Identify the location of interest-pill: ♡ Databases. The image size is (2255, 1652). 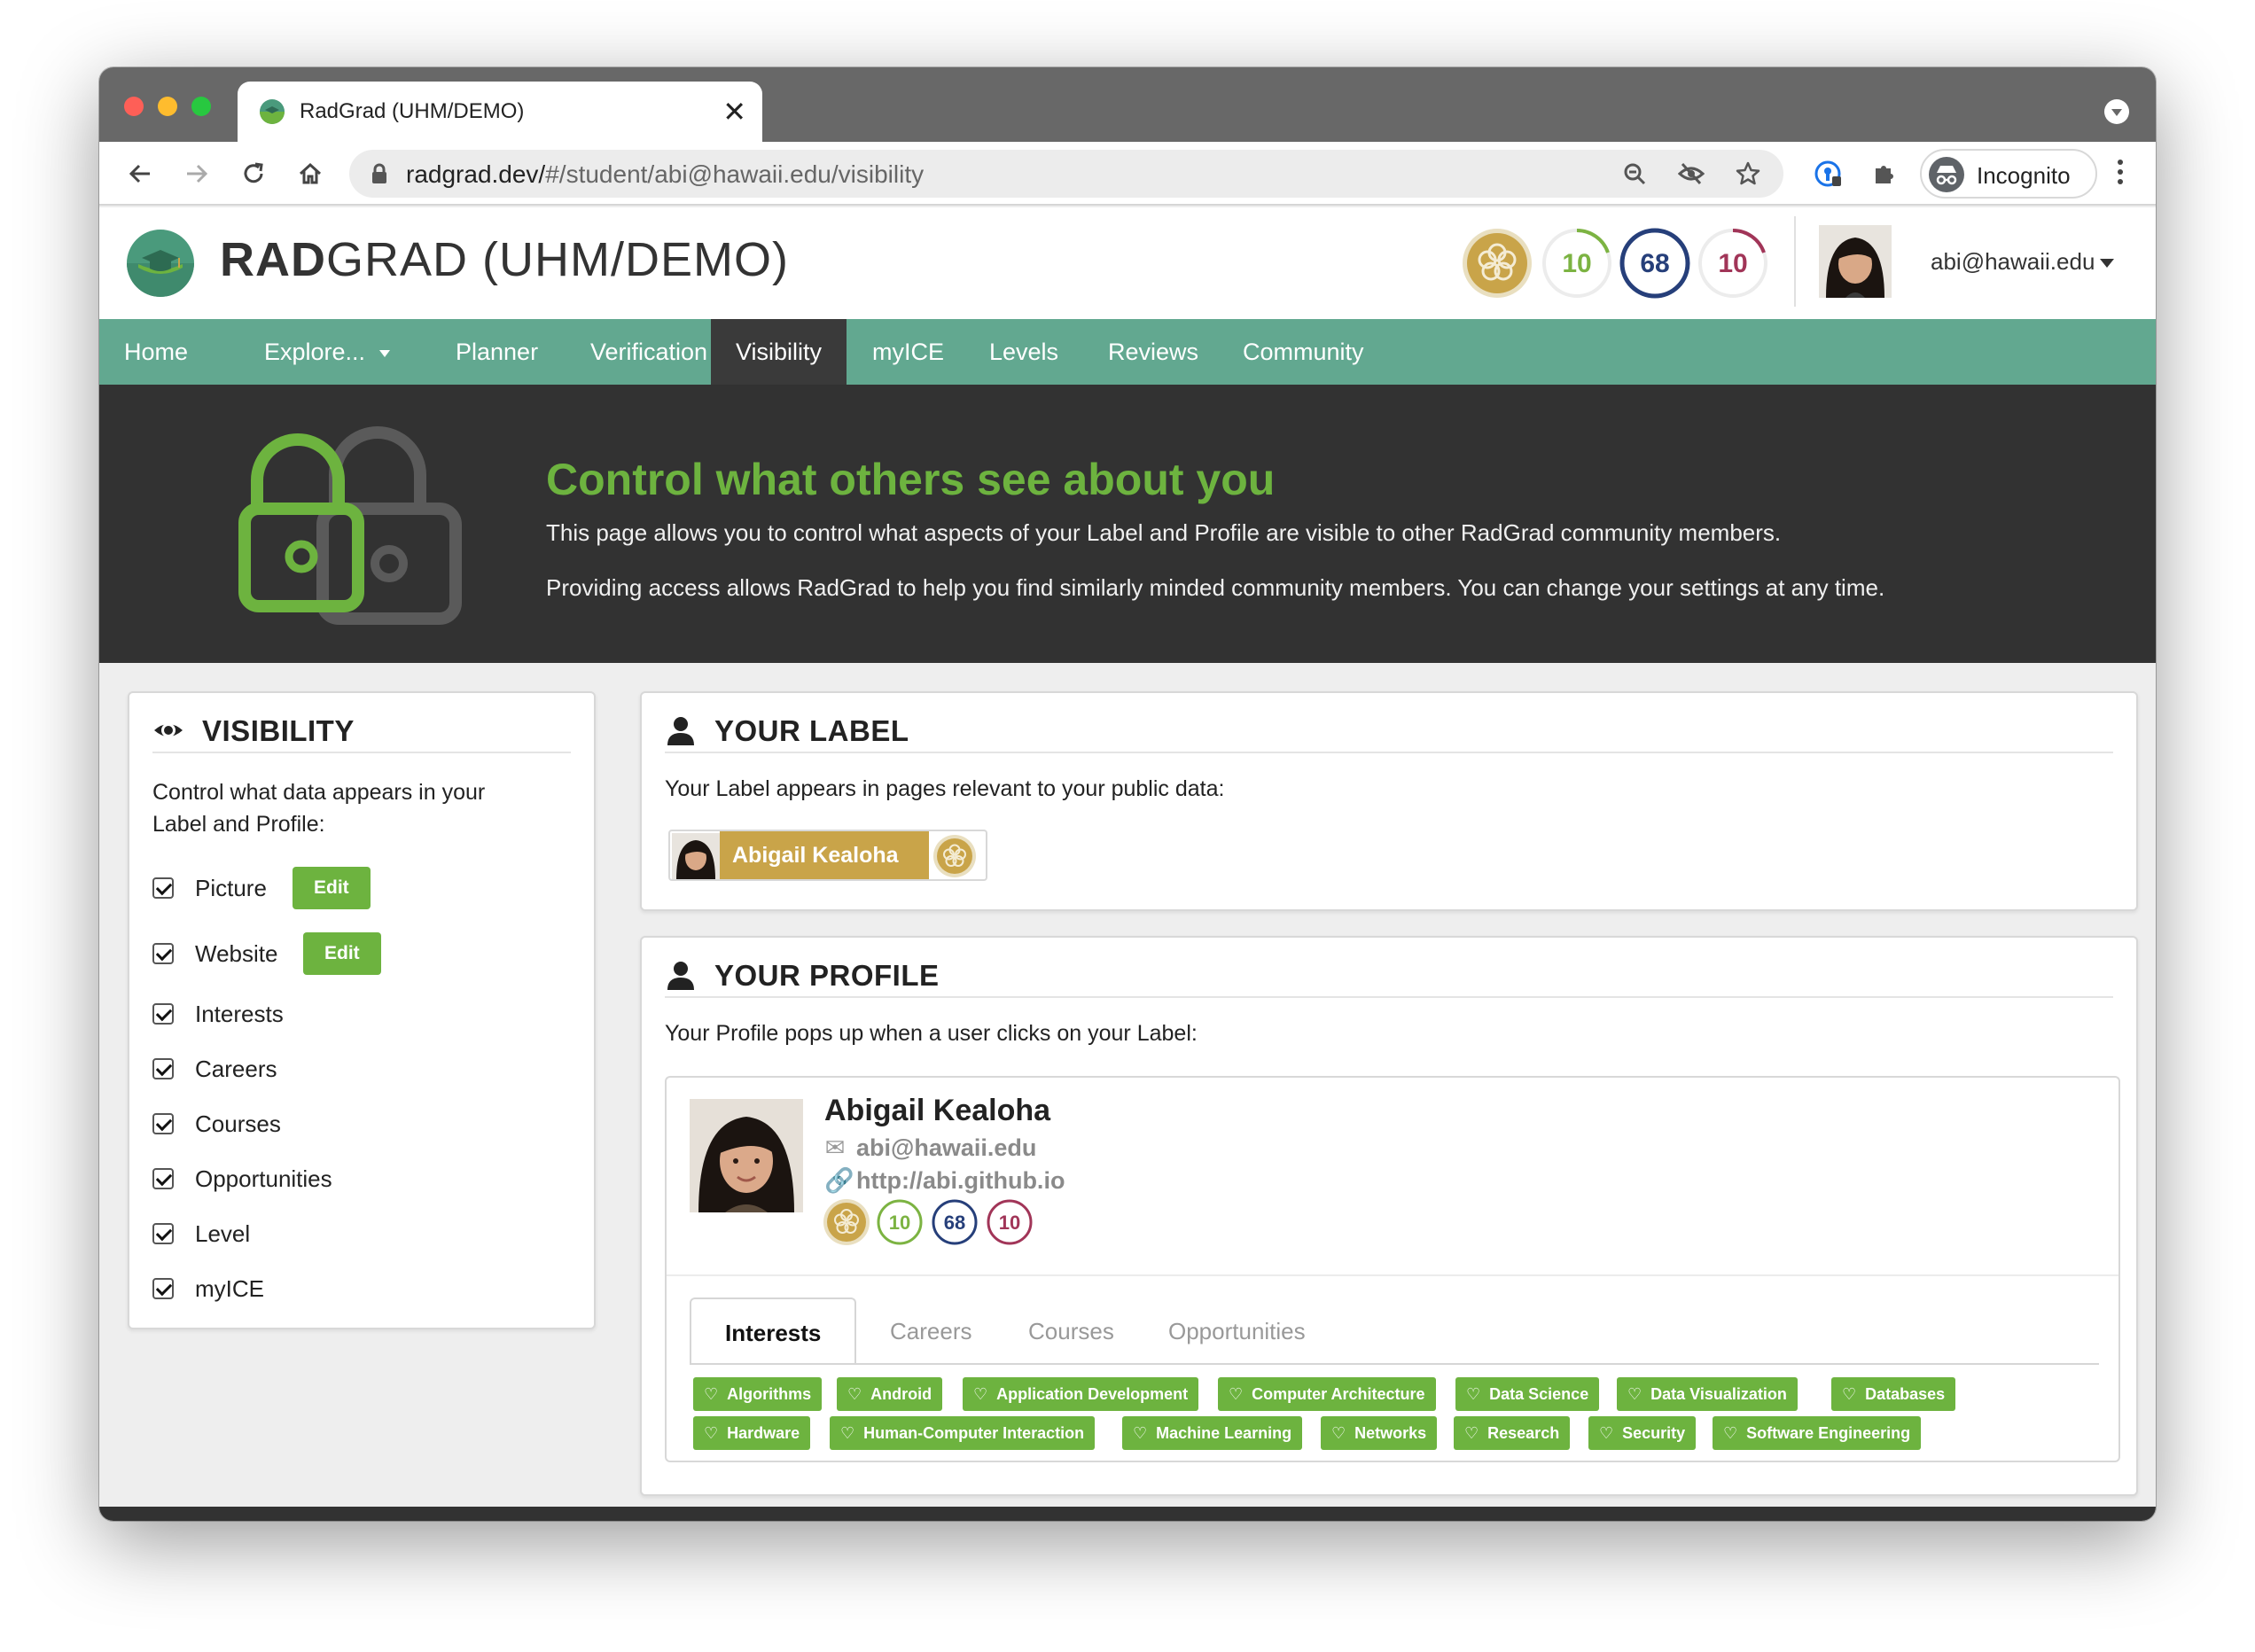
(1893, 1394).